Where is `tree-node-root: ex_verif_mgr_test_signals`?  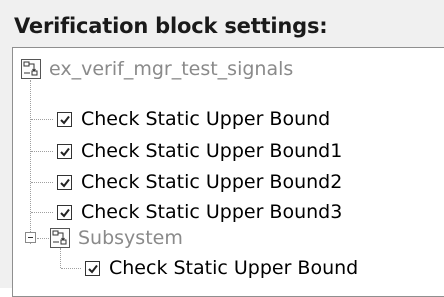 tree-node-root: ex_verif_mgr_test_signals is located at coordinates (157, 69).